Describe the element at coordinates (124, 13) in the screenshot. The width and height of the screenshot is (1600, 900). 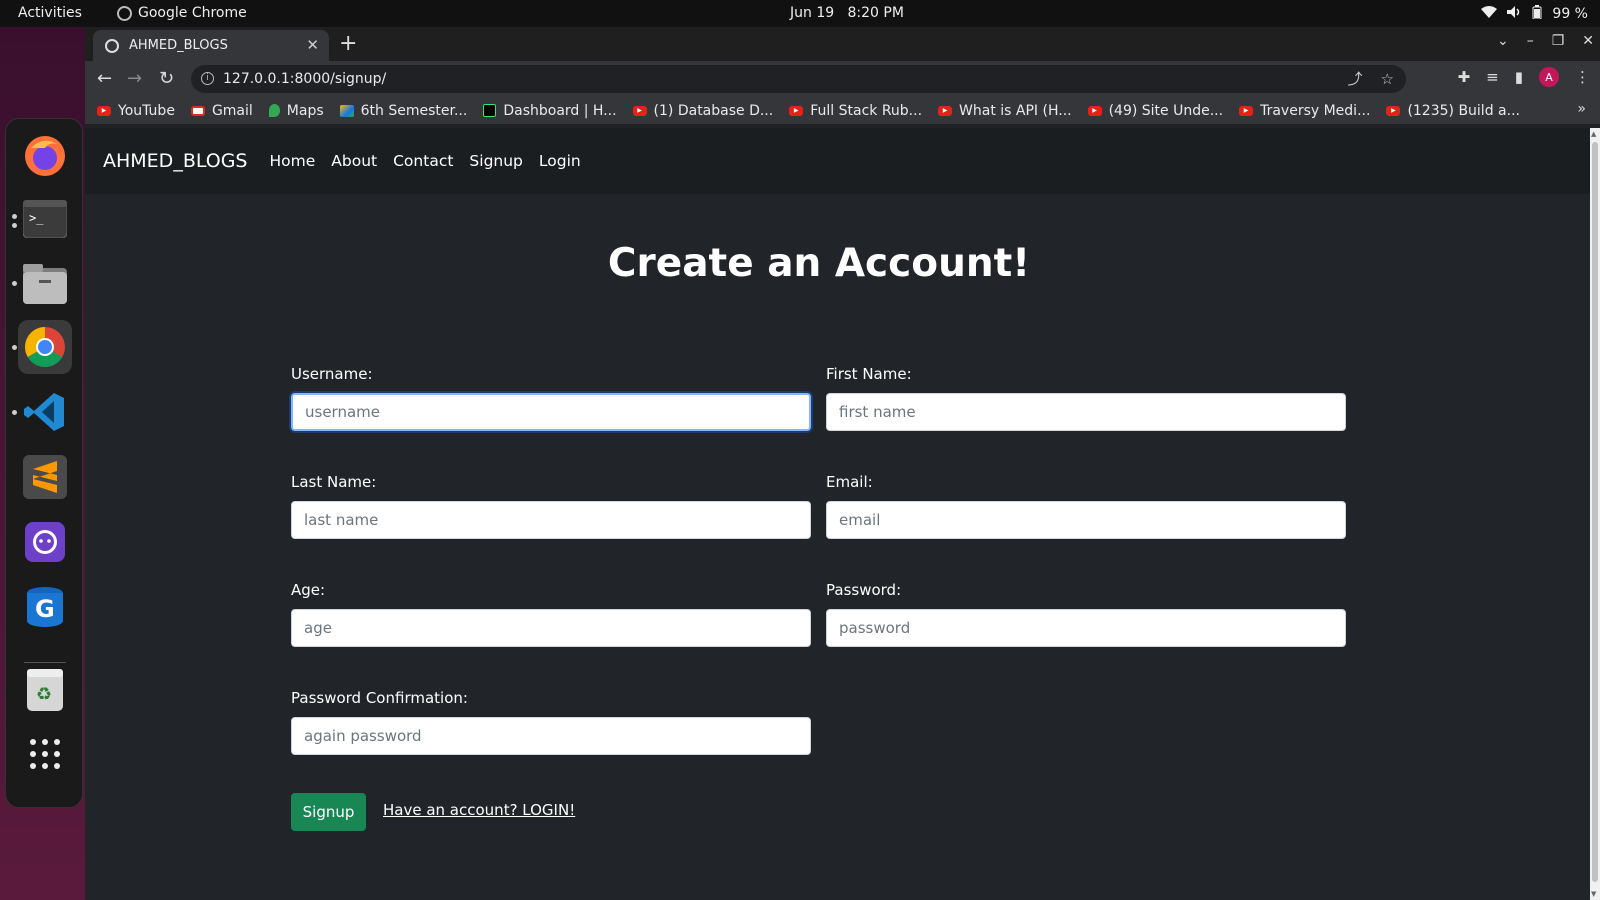
I see `chrome-small-icon` at that location.